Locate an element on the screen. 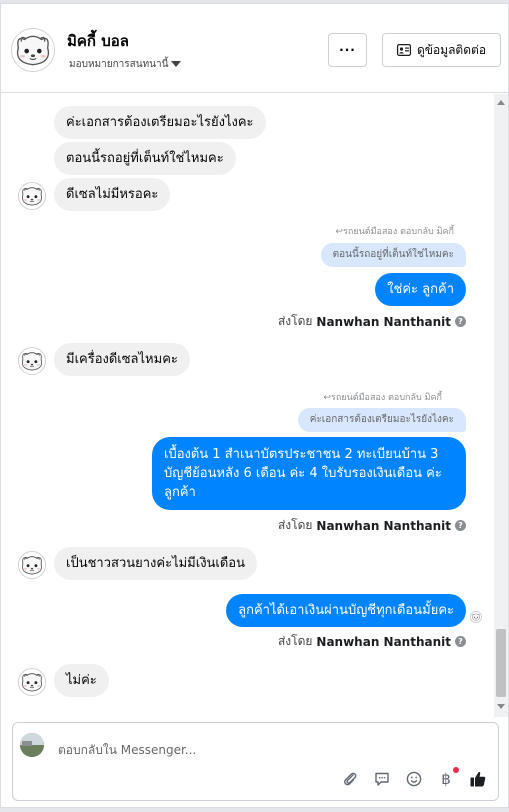 The image size is (509, 812). incoming-message: มีเครื่องดีเซลไหมคะ is located at coordinates (122, 359).